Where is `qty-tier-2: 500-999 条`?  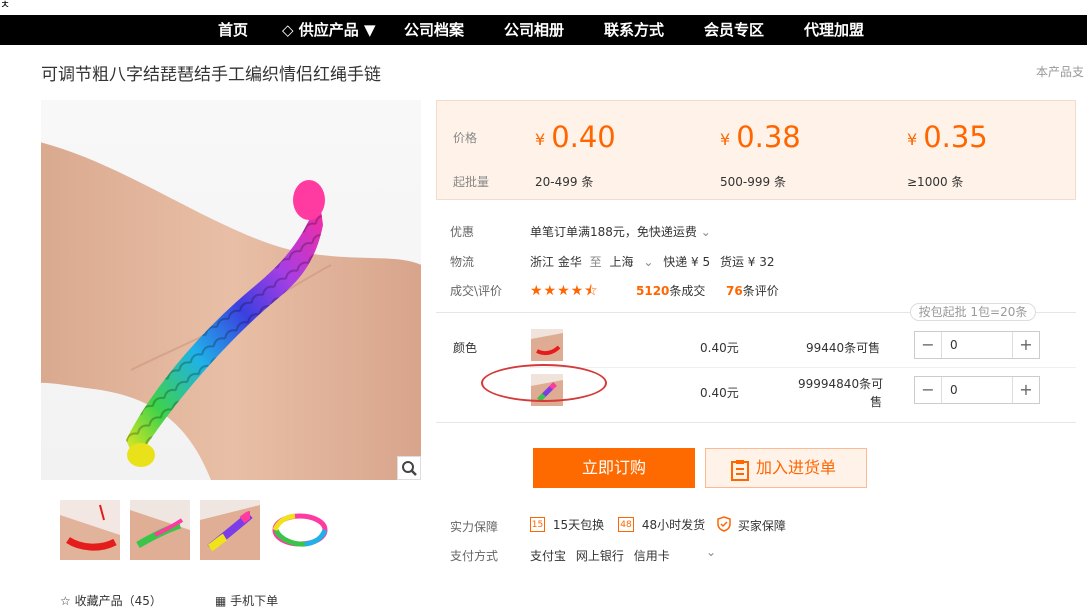
qty-tier-2: 500-999 条 is located at coordinates (753, 182).